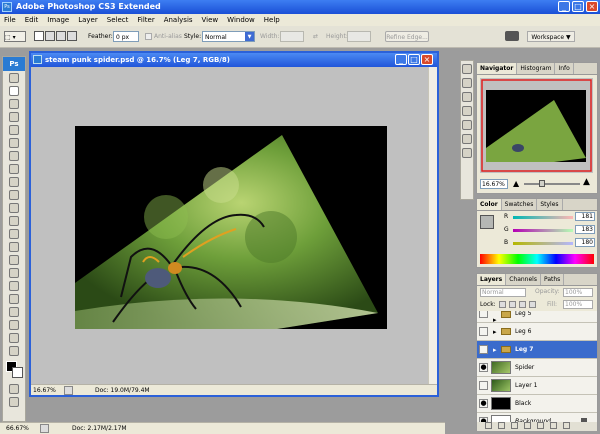 Image resolution: width=600 pixels, height=434 pixels. Describe the element at coordinates (494, 184) in the screenshot. I see `navigator-zoom-input: 16.67%` at that location.